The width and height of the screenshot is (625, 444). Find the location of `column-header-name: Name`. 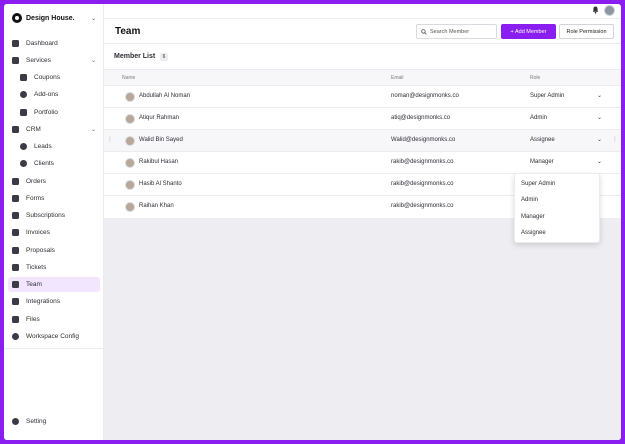

column-header-name: Name is located at coordinates (129, 78).